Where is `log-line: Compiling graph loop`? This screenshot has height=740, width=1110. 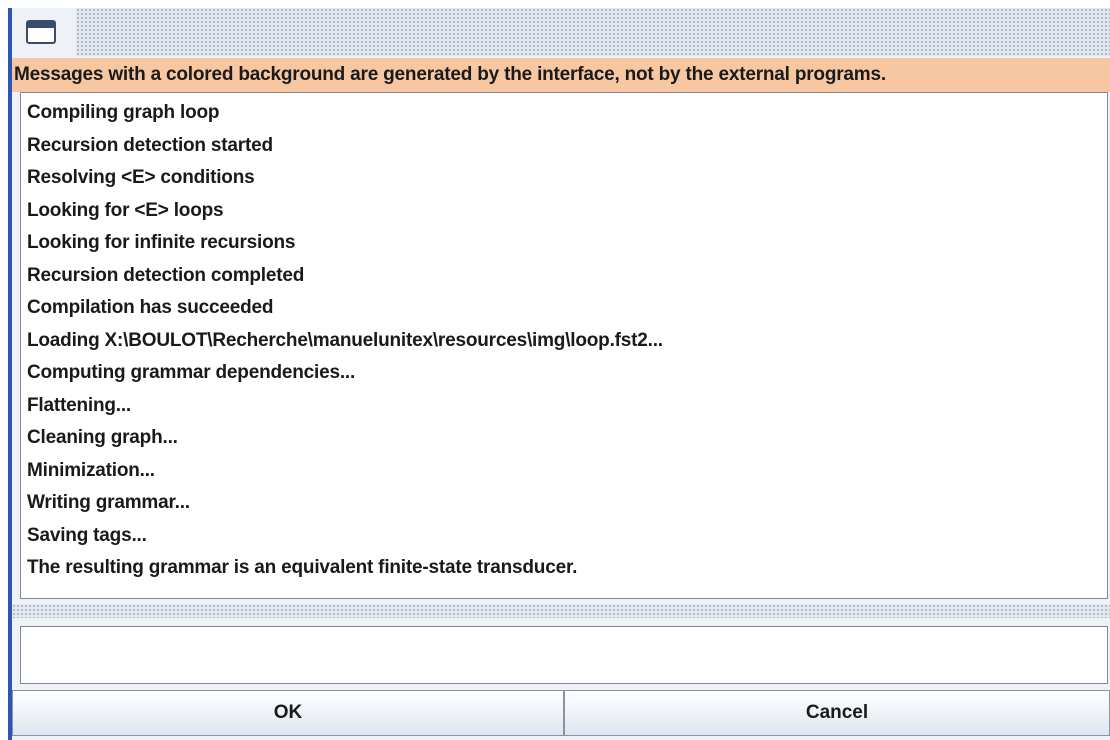
log-line: Compiling graph loop is located at coordinates (123, 112).